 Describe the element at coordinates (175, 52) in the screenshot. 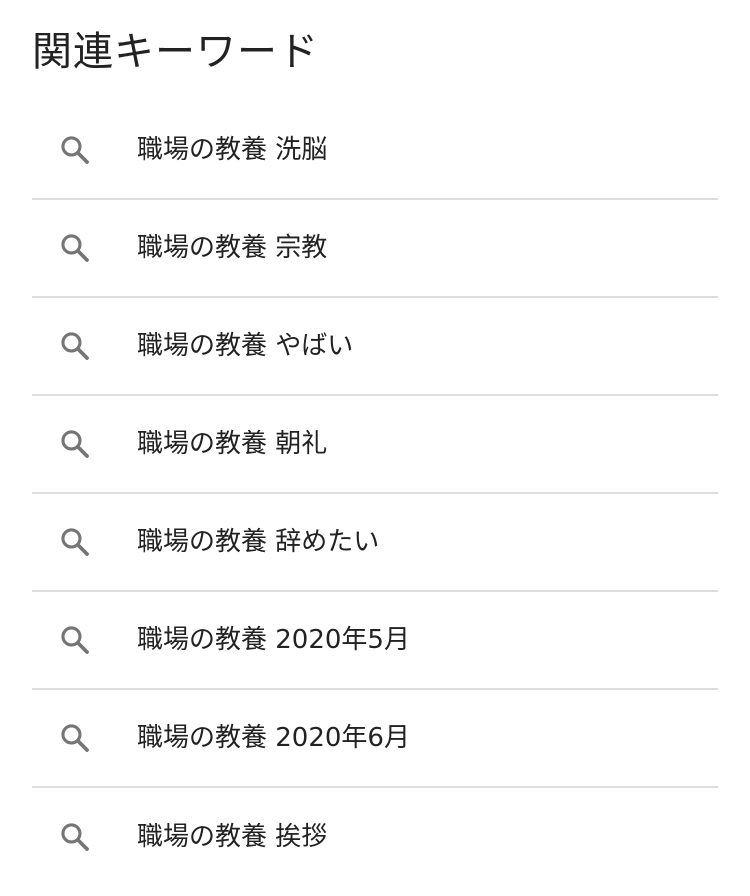

I see `section-title: 関連キーワード` at that location.